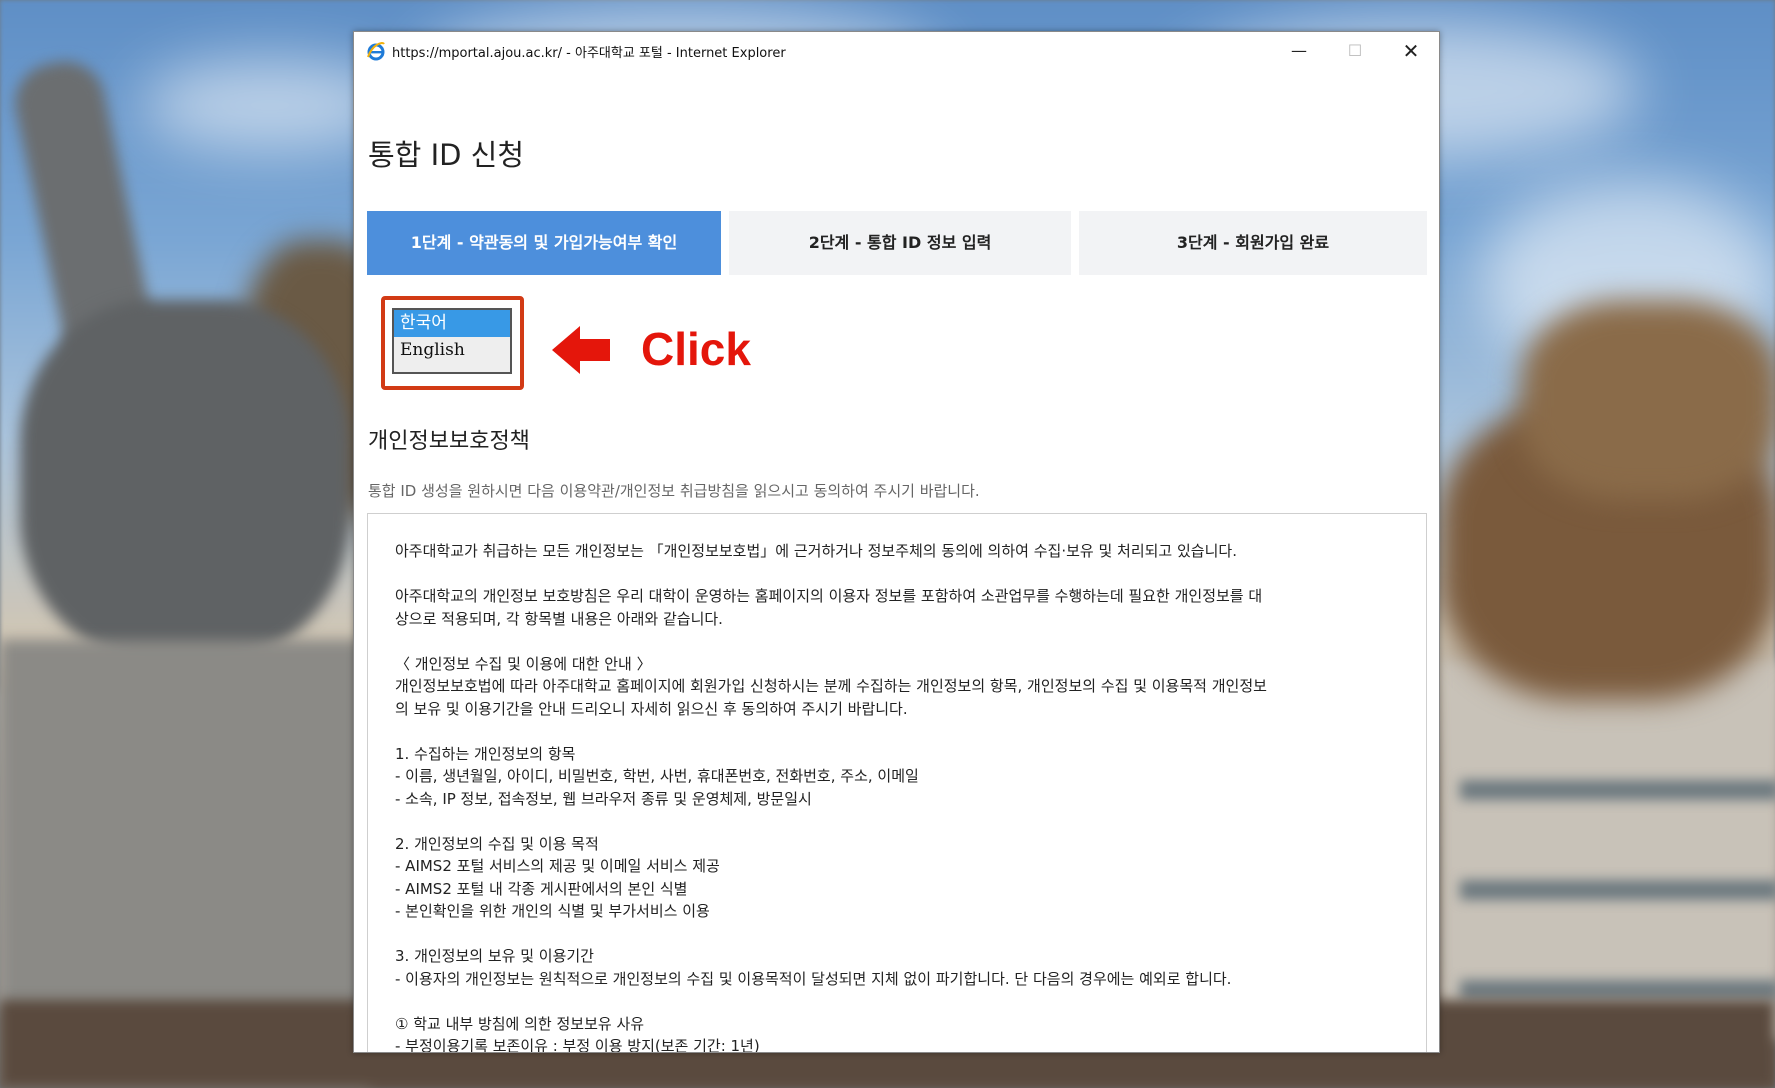  I want to click on language-select: 한국어 English, so click(452, 341).